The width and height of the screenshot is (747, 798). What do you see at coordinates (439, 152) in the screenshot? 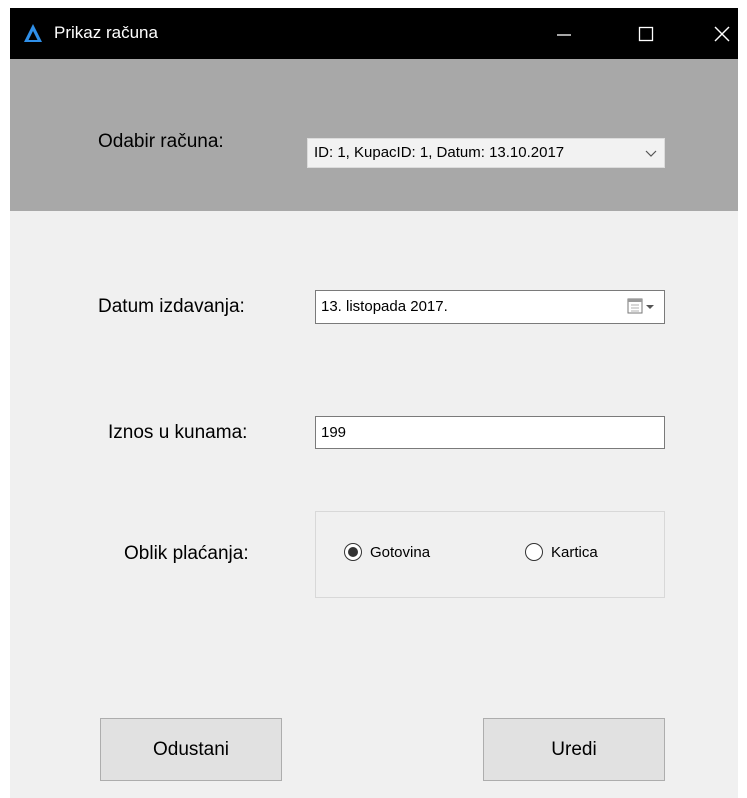
I see `invoice-select-value: ID: 1, KupacID: 1, Datum: 13.10.2017` at bounding box center [439, 152].